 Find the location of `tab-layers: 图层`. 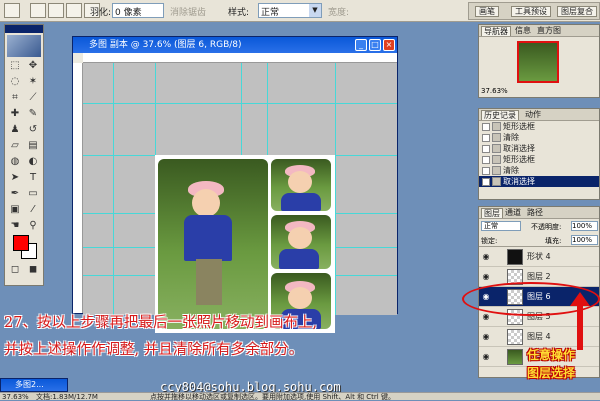

tab-layers: 图层 is located at coordinates (492, 213).